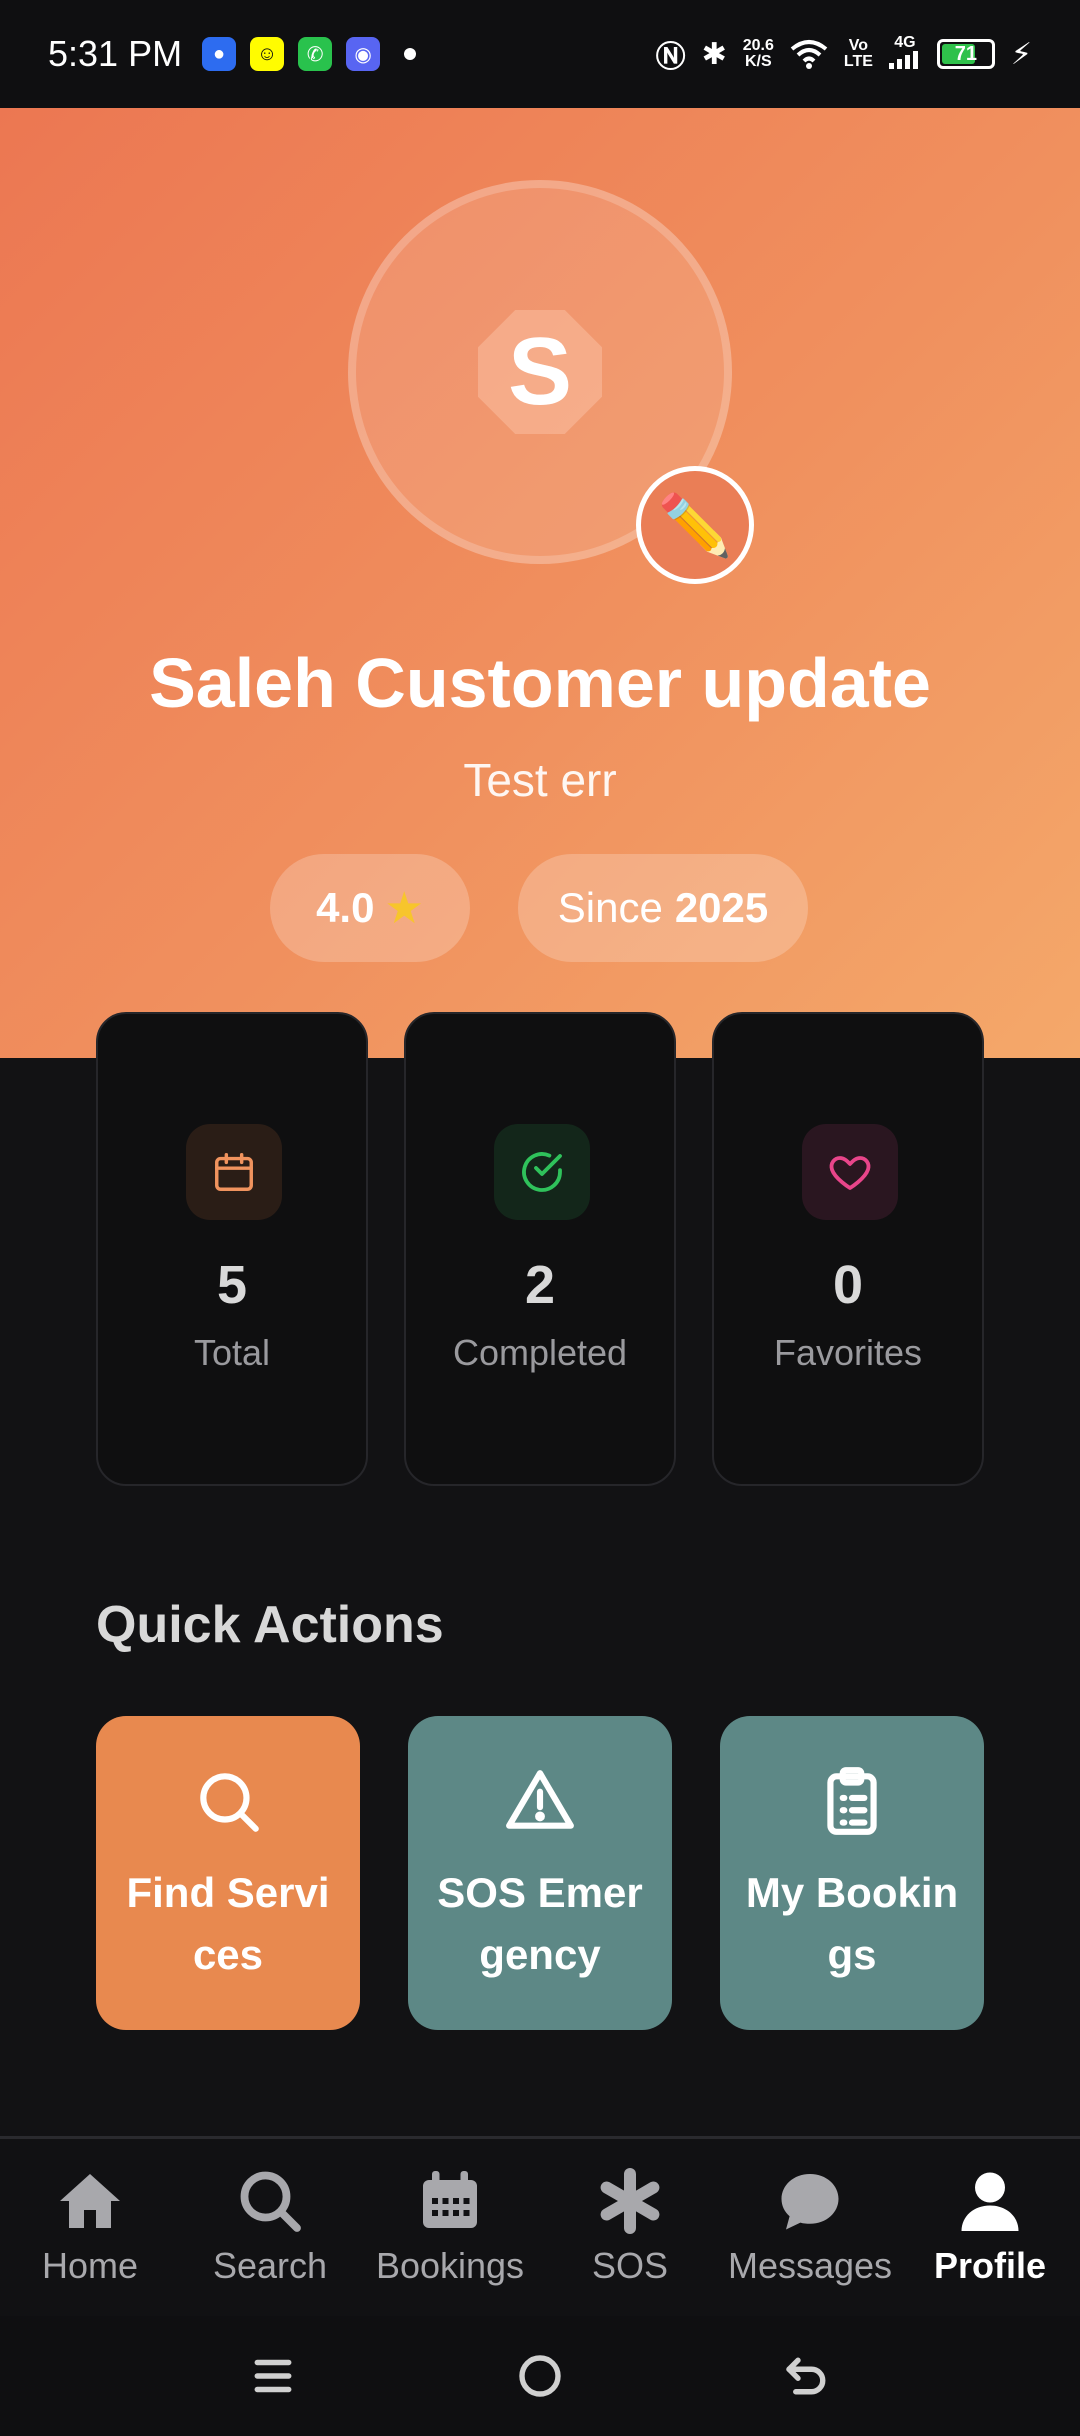 The image size is (1080, 2436). Describe the element at coordinates (540, 372) in the screenshot. I see `avatar-initial: S` at that location.